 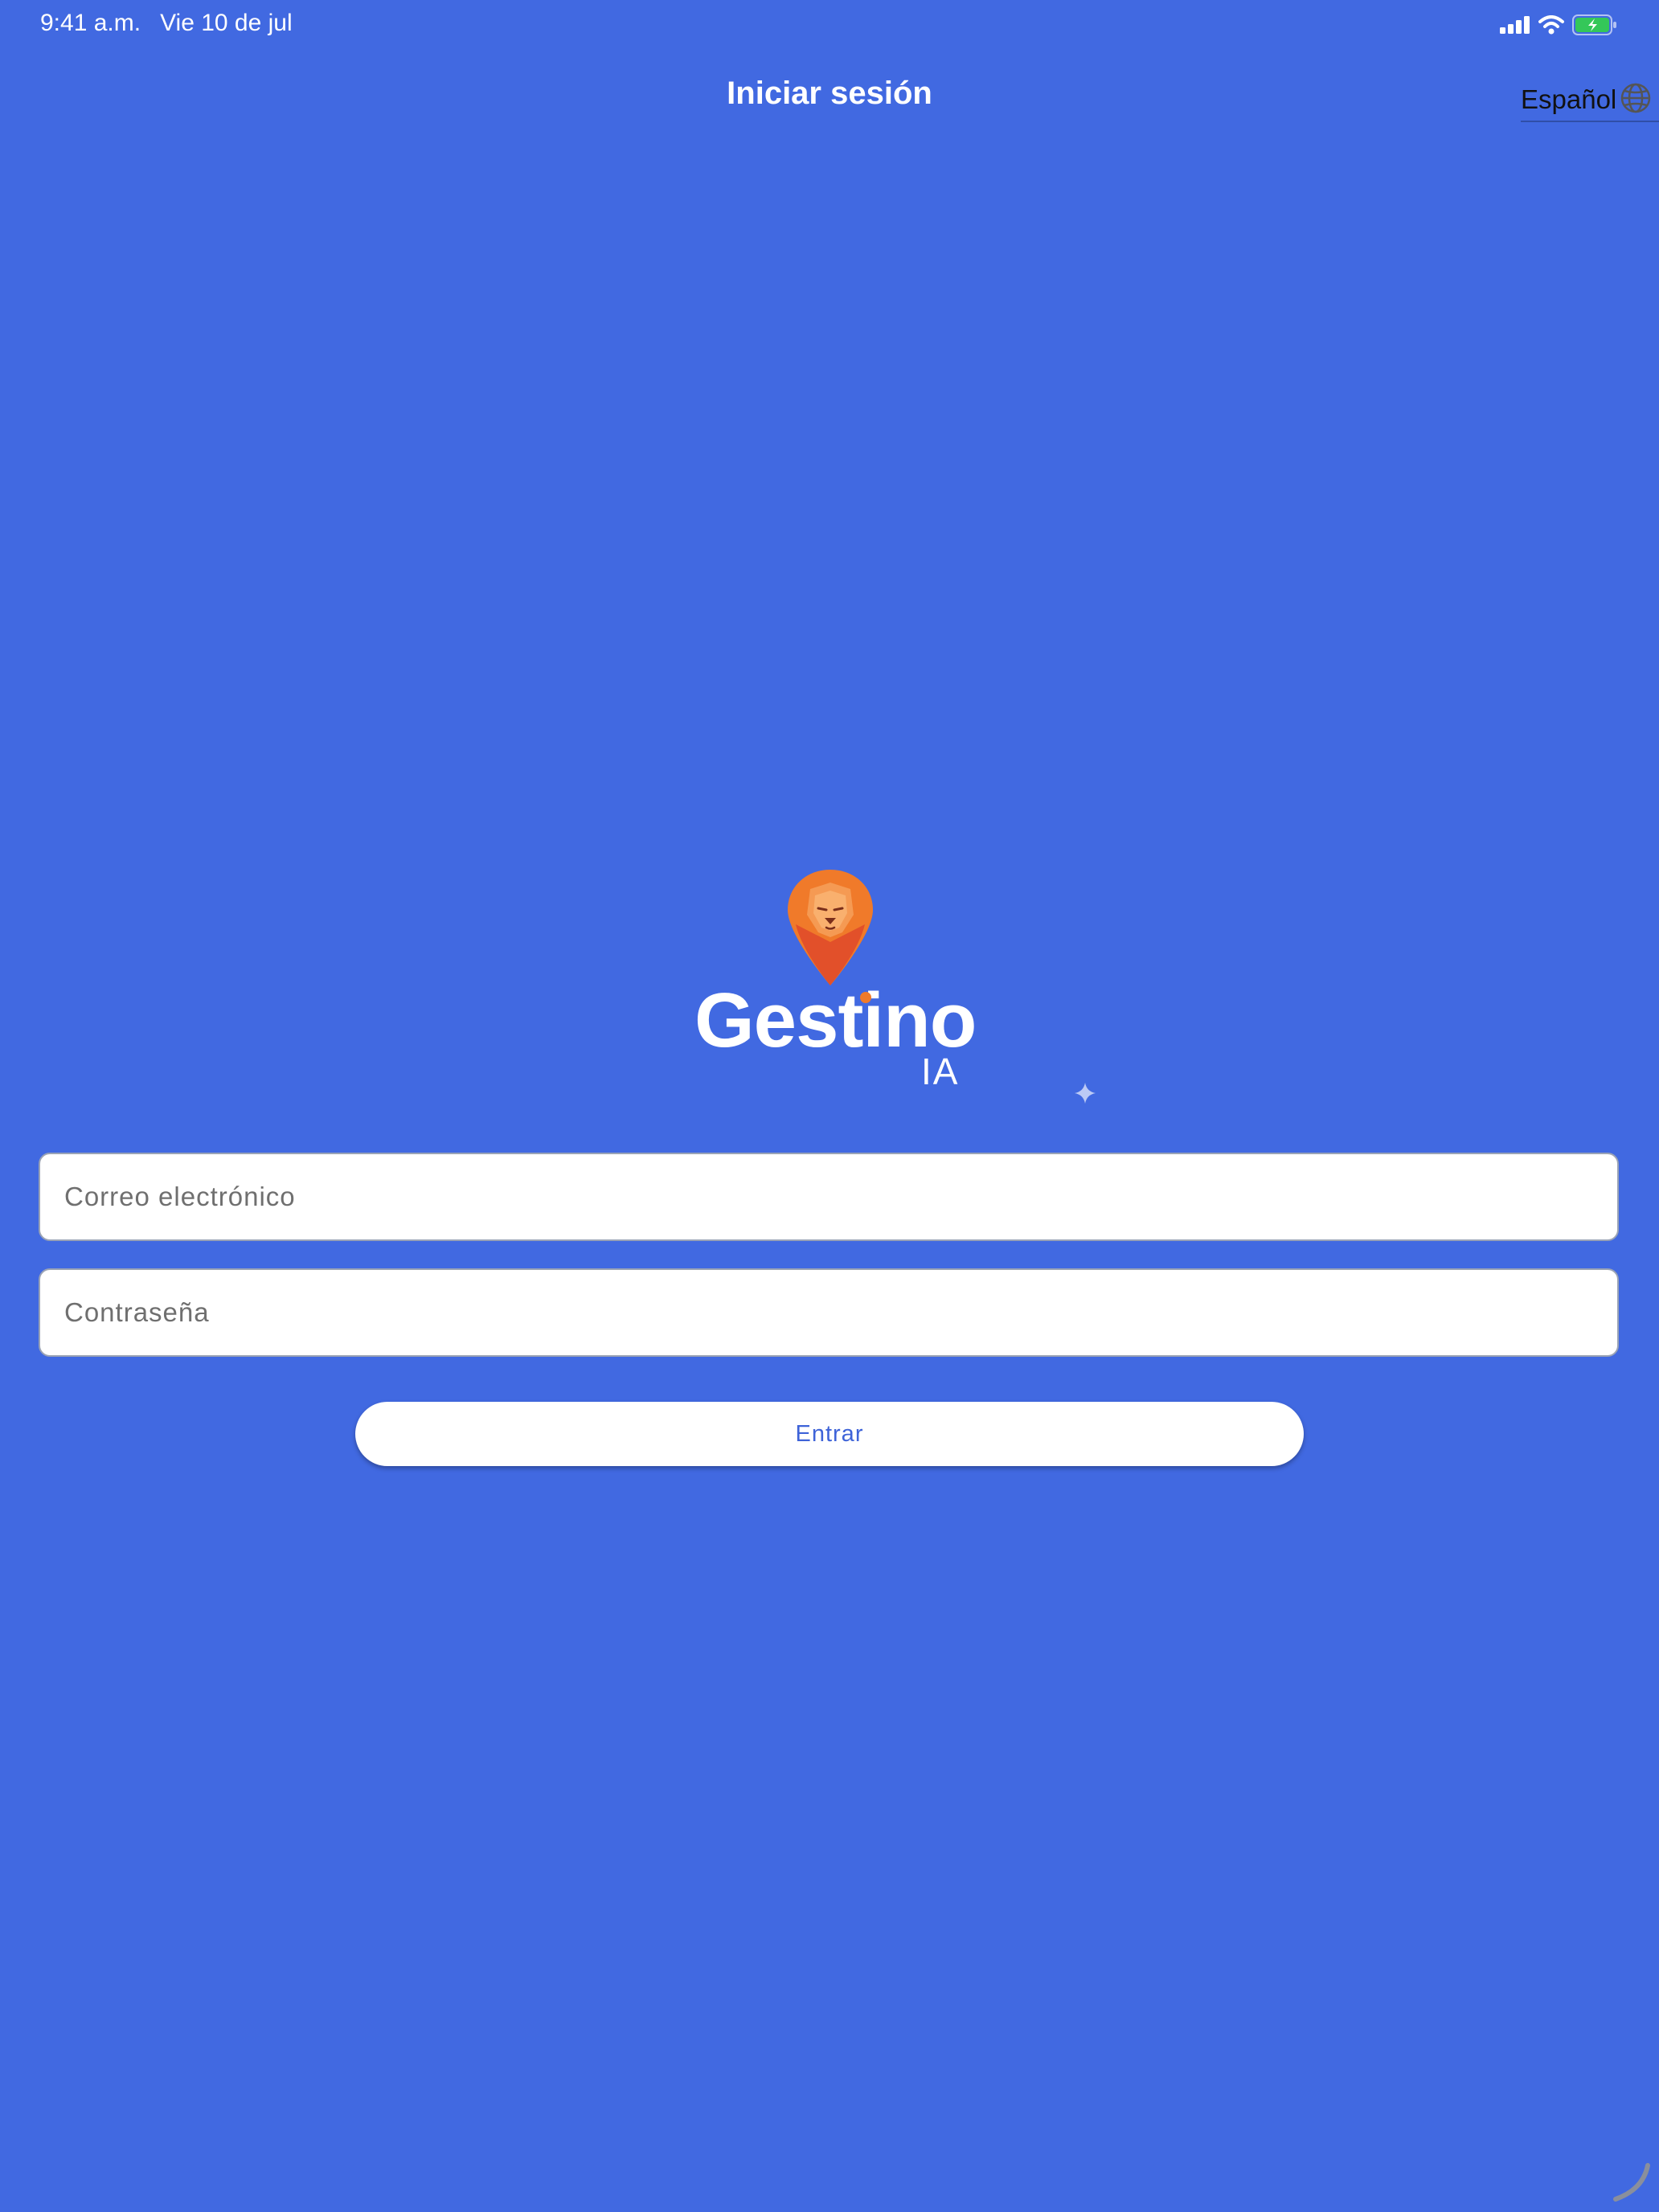 What do you see at coordinates (1085, 1095) in the screenshot?
I see `sparkle-icon` at bounding box center [1085, 1095].